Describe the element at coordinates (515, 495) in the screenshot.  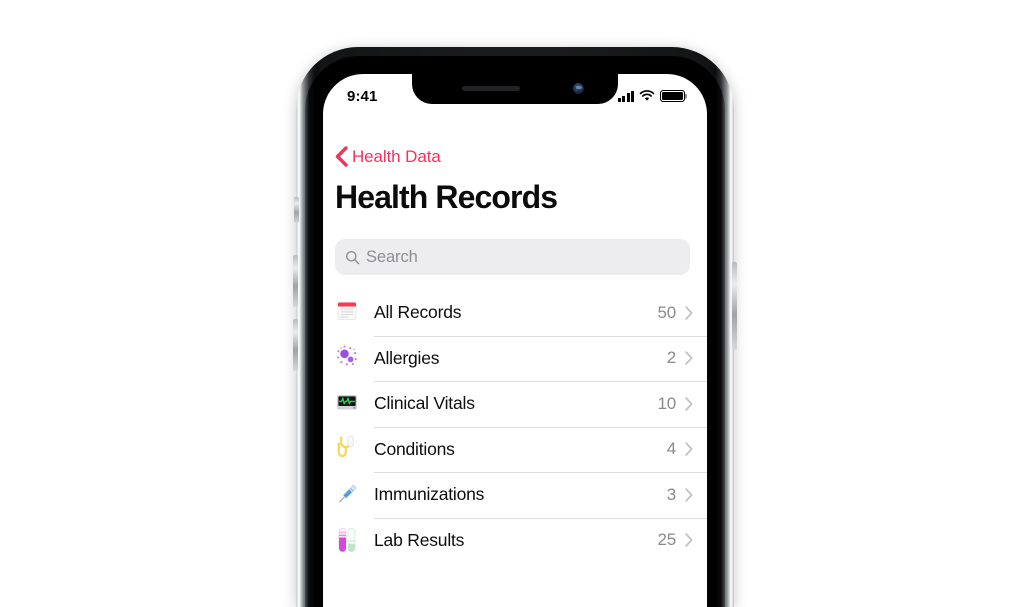
I see `list-item-immunizations: Immunizations 3` at that location.